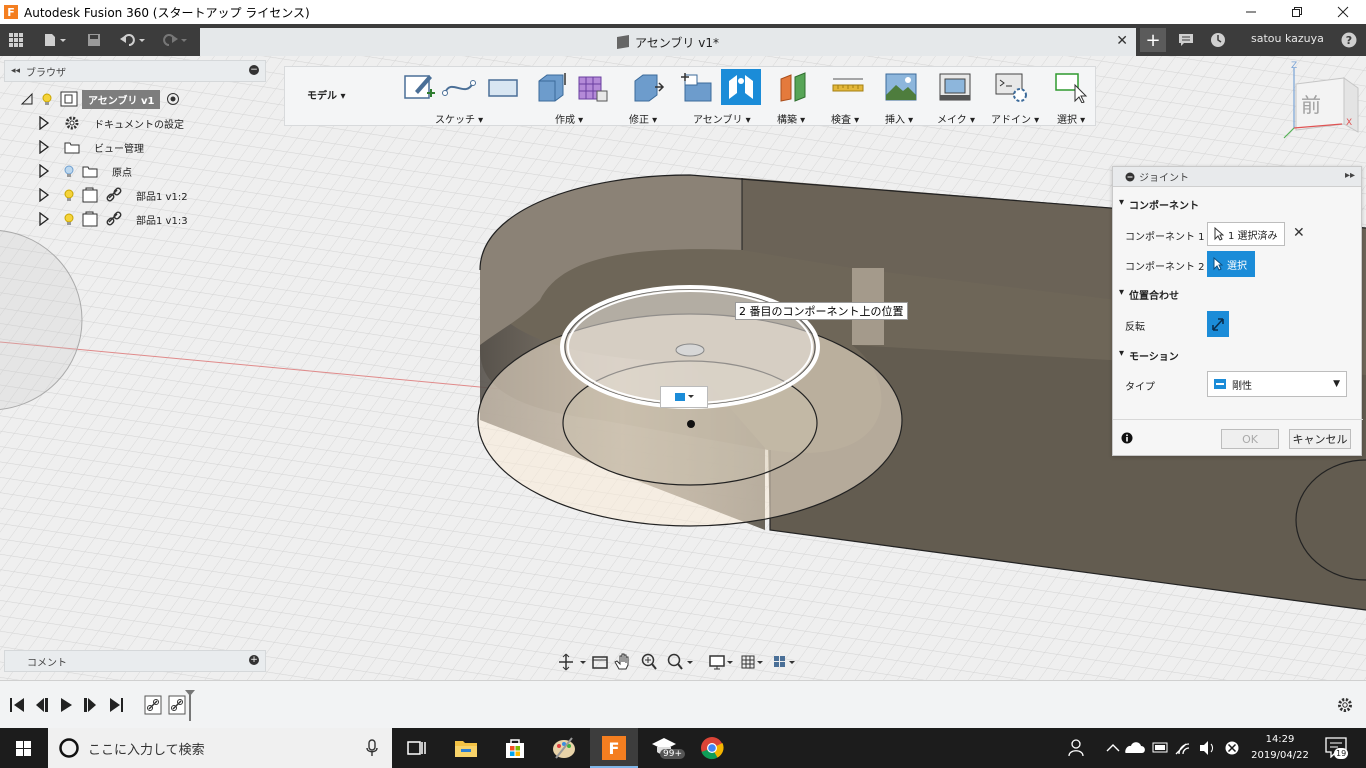  What do you see at coordinates (752, 662) in the screenshot?
I see `grid-settings-icon` at bounding box center [752, 662].